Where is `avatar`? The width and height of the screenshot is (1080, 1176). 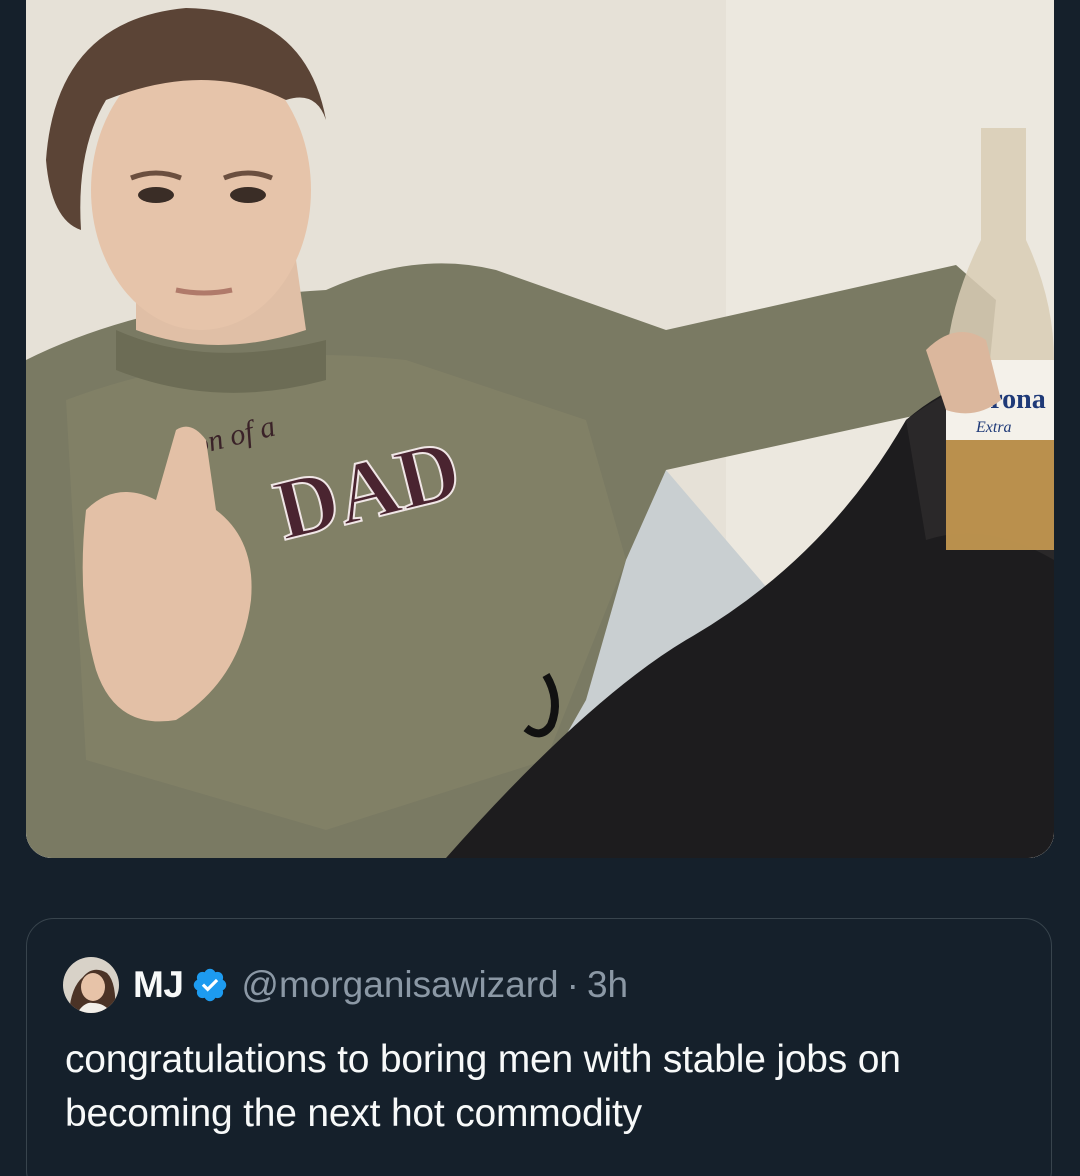 avatar is located at coordinates (91, 985).